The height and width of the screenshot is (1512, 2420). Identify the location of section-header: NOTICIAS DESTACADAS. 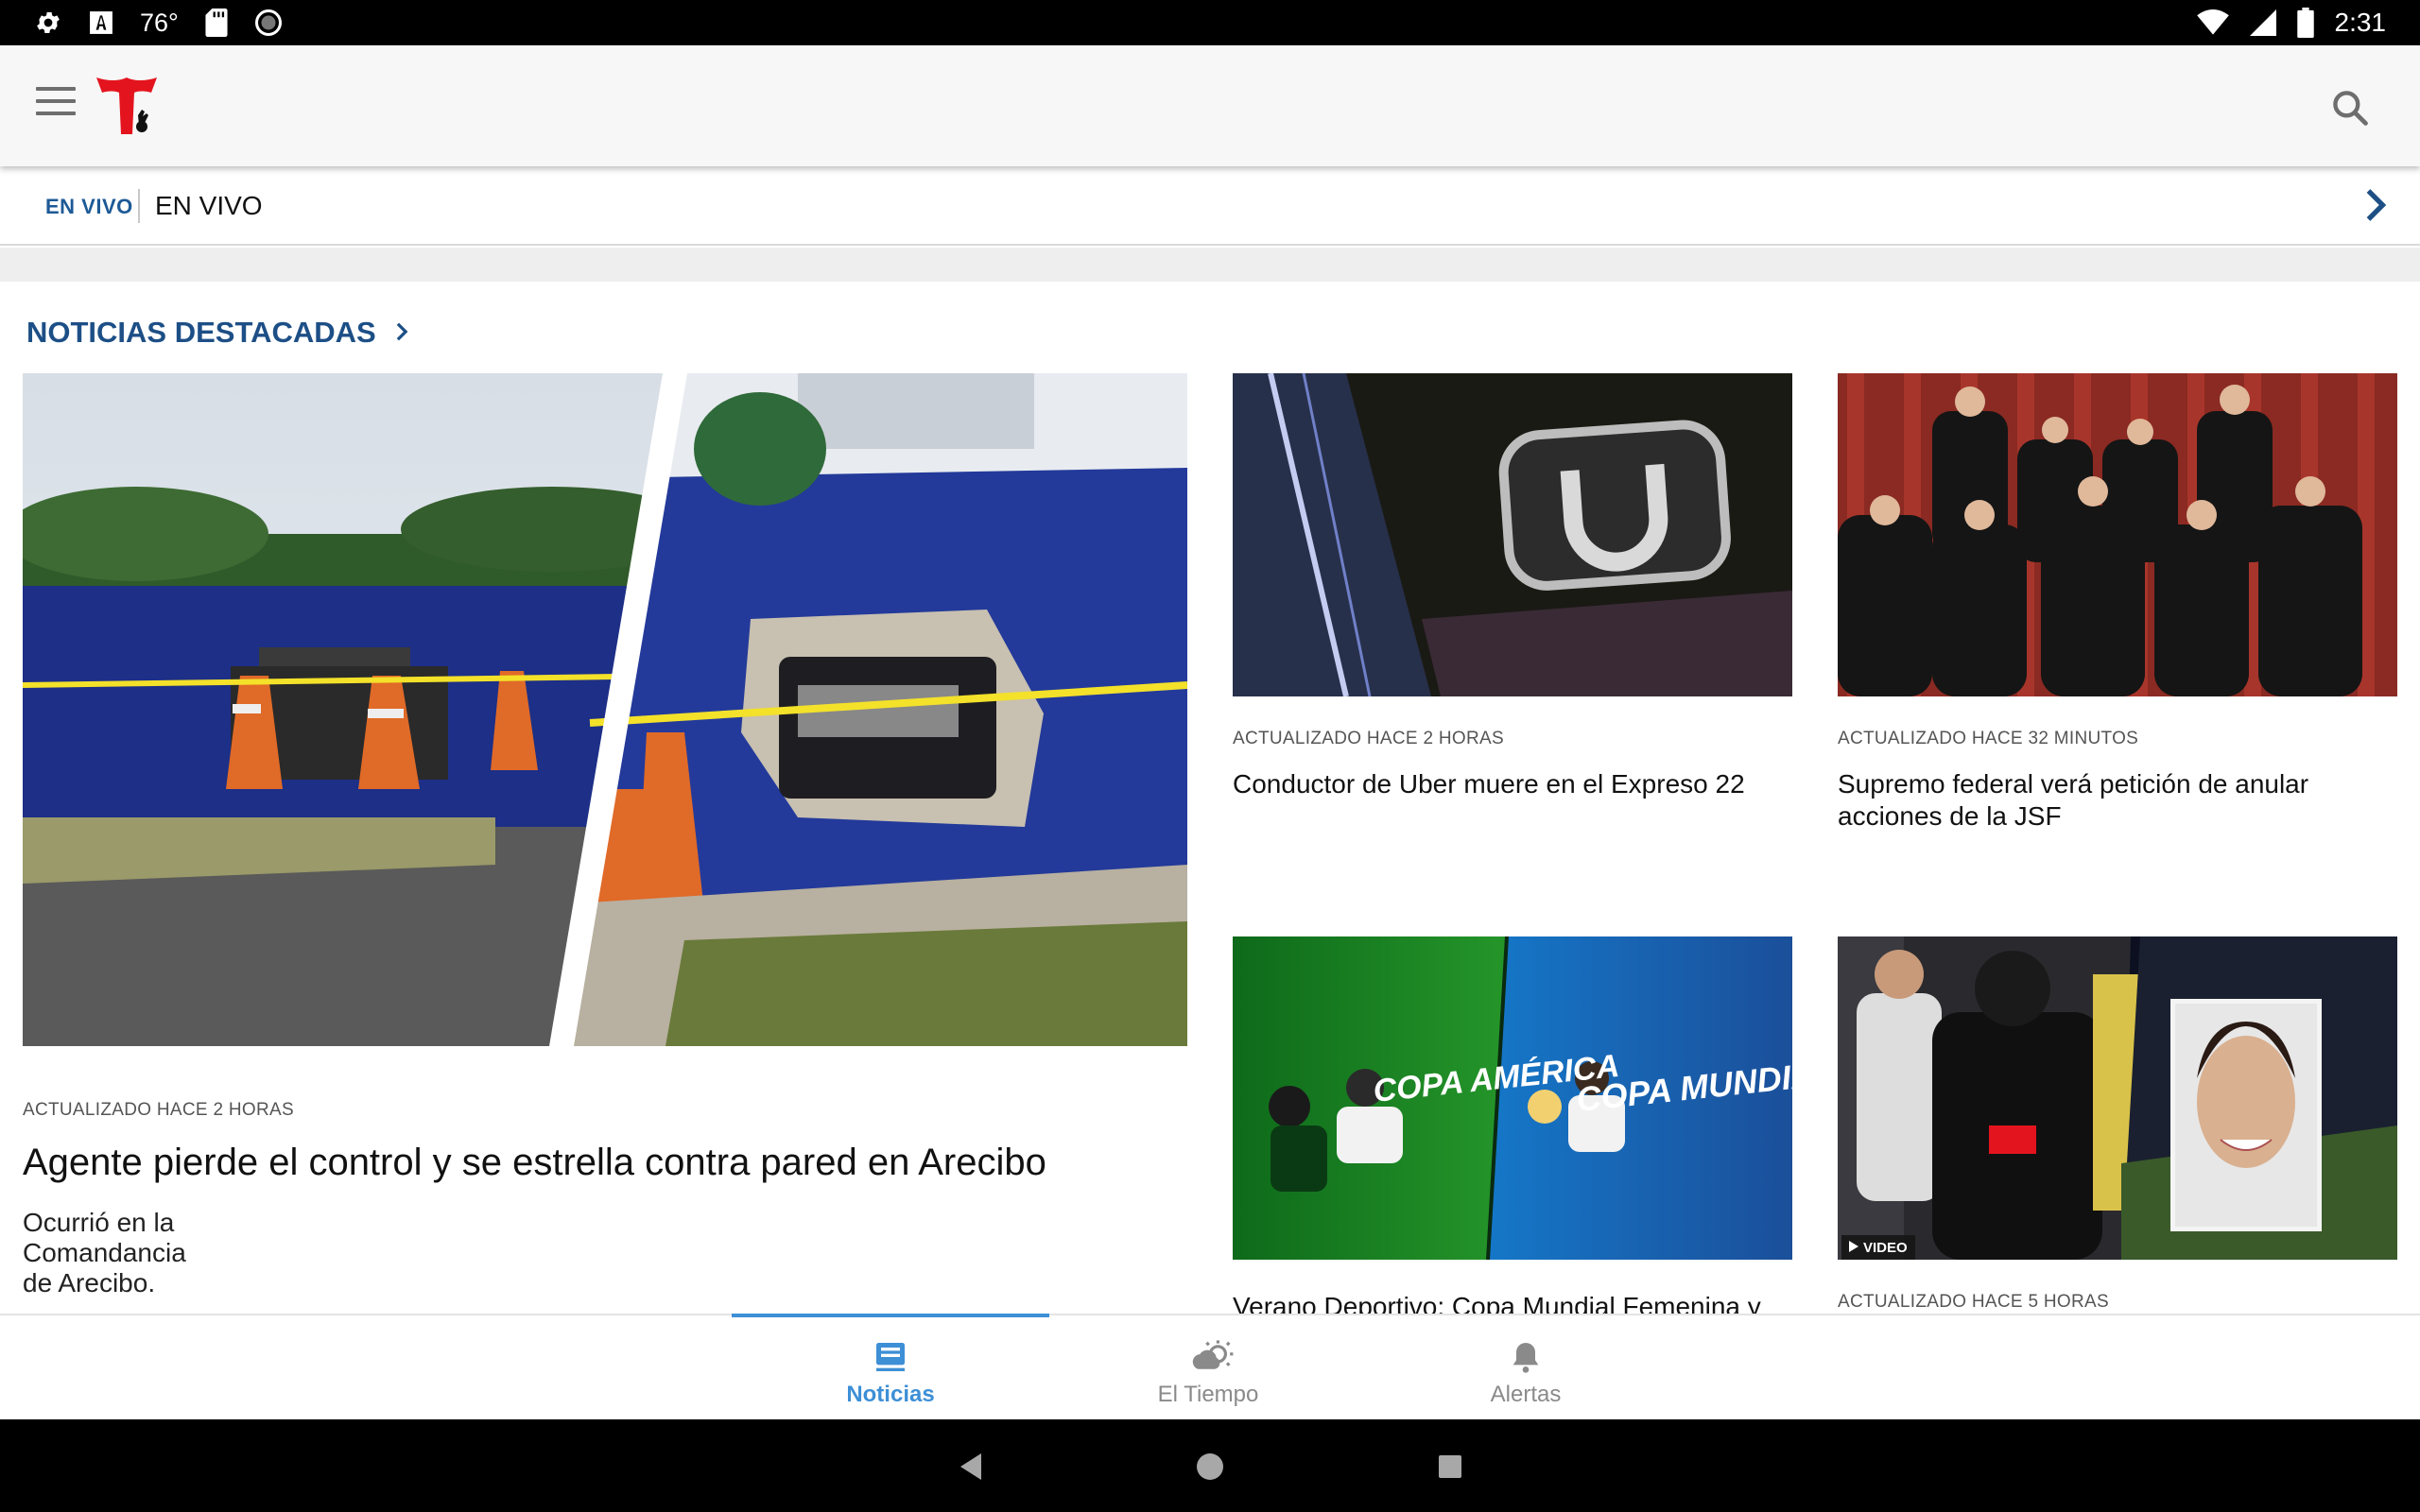
(217, 333).